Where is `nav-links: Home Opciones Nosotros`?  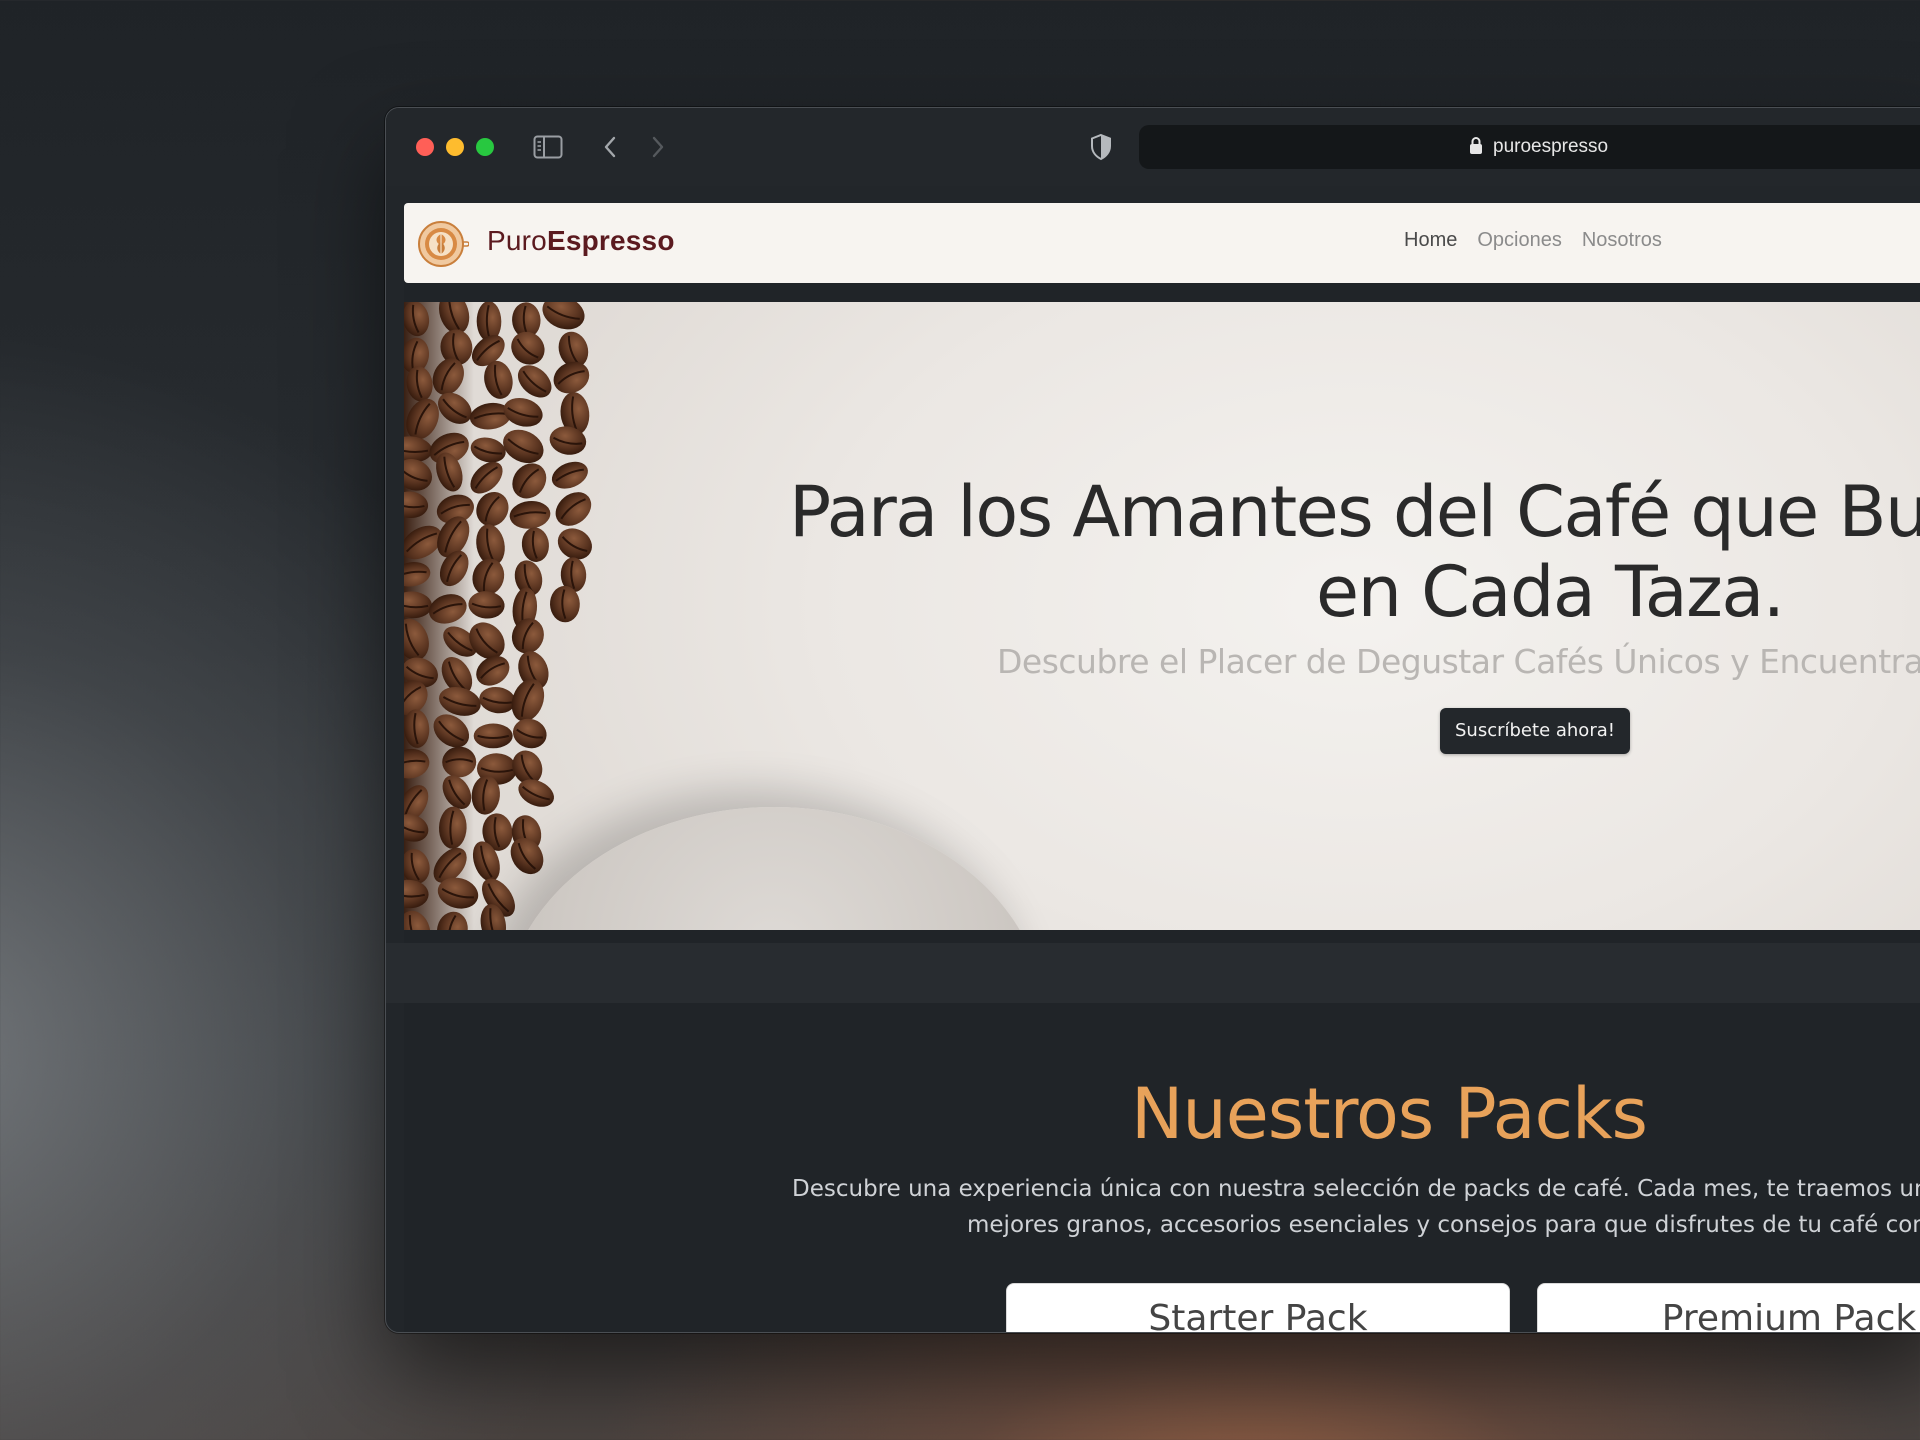
nav-links: Home Opciones Nosotros is located at coordinates (1533, 240).